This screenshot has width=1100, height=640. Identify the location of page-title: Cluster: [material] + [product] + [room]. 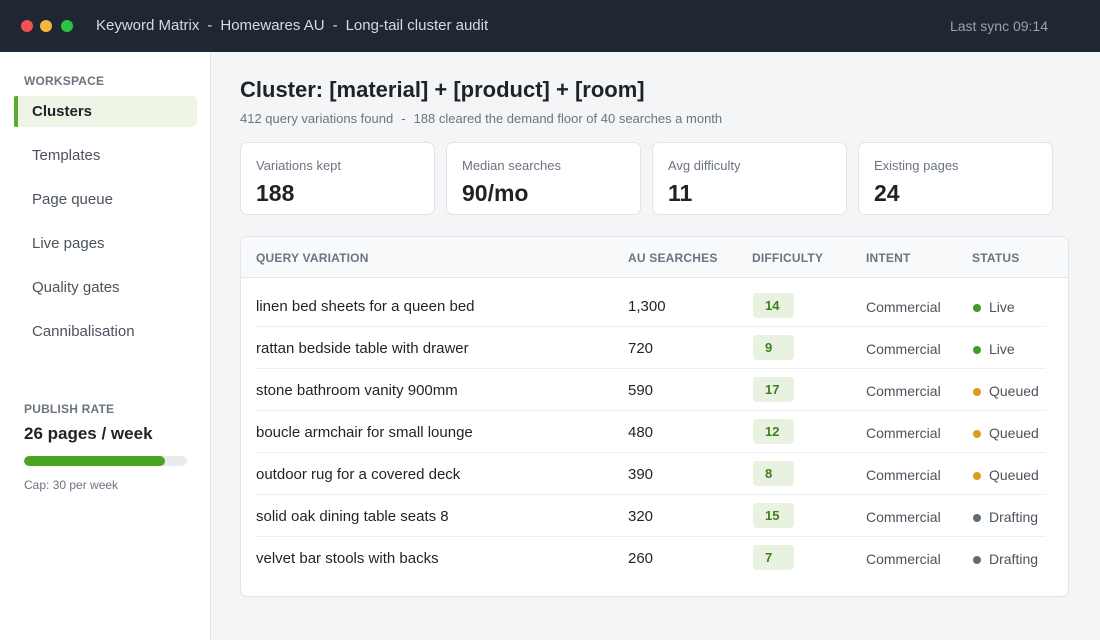
(442, 89).